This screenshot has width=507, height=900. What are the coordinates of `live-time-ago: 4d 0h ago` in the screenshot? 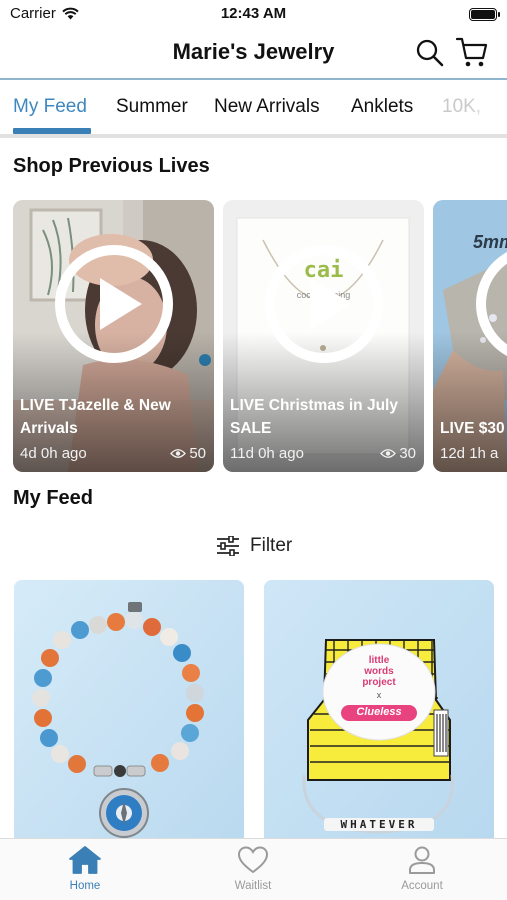 It's located at (53, 453).